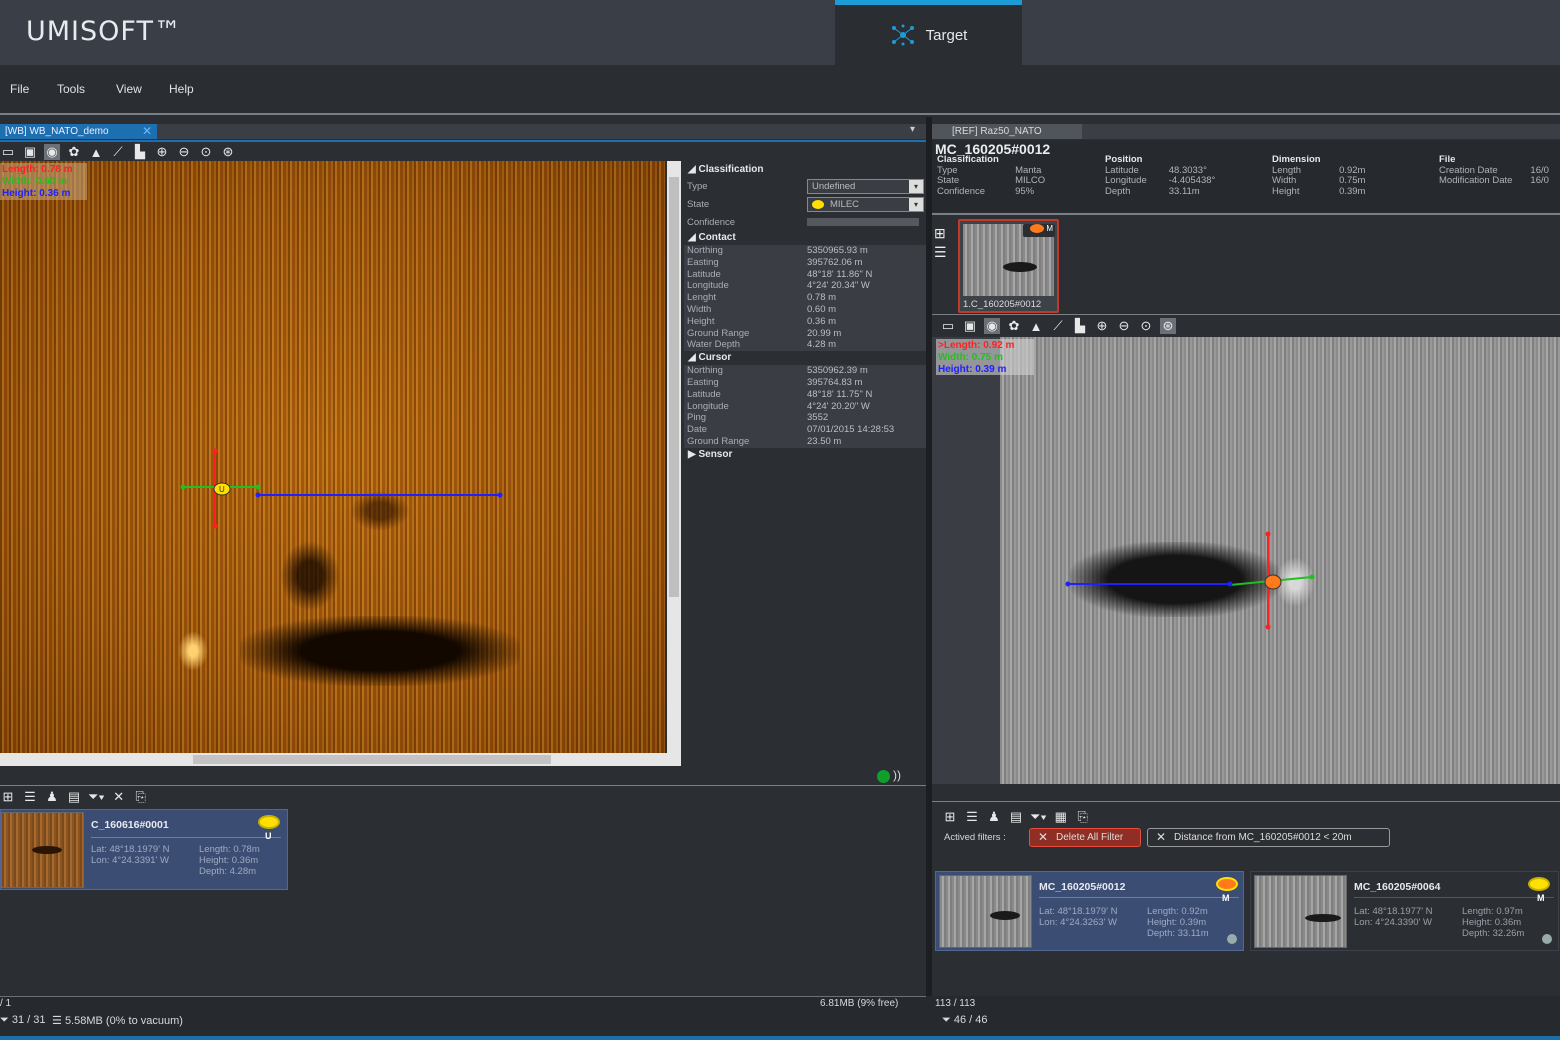  What do you see at coordinates (780, 1038) in the screenshot?
I see `bottom-accent-bar` at bounding box center [780, 1038].